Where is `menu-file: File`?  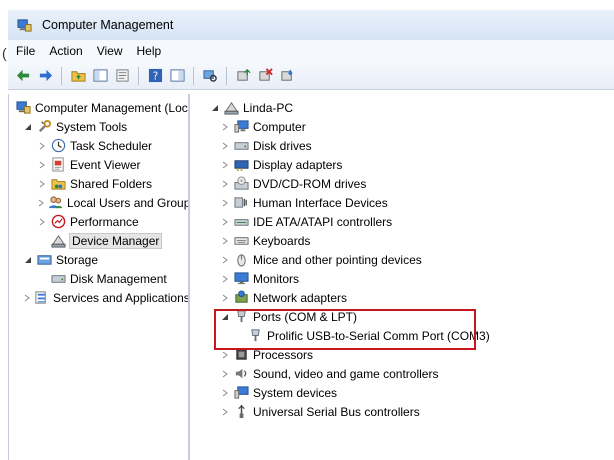 menu-file: File is located at coordinates (25, 51).